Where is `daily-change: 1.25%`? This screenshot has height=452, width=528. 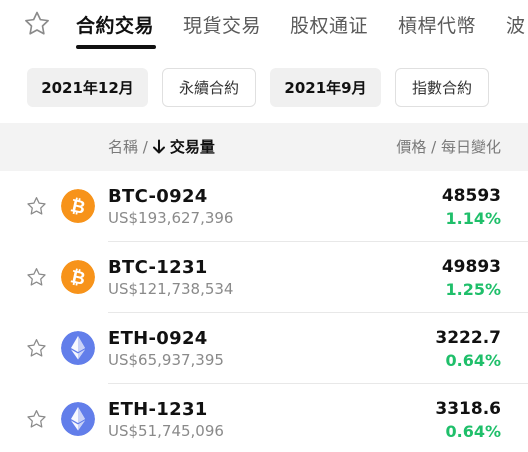 daily-change: 1.25% is located at coordinates (473, 289).